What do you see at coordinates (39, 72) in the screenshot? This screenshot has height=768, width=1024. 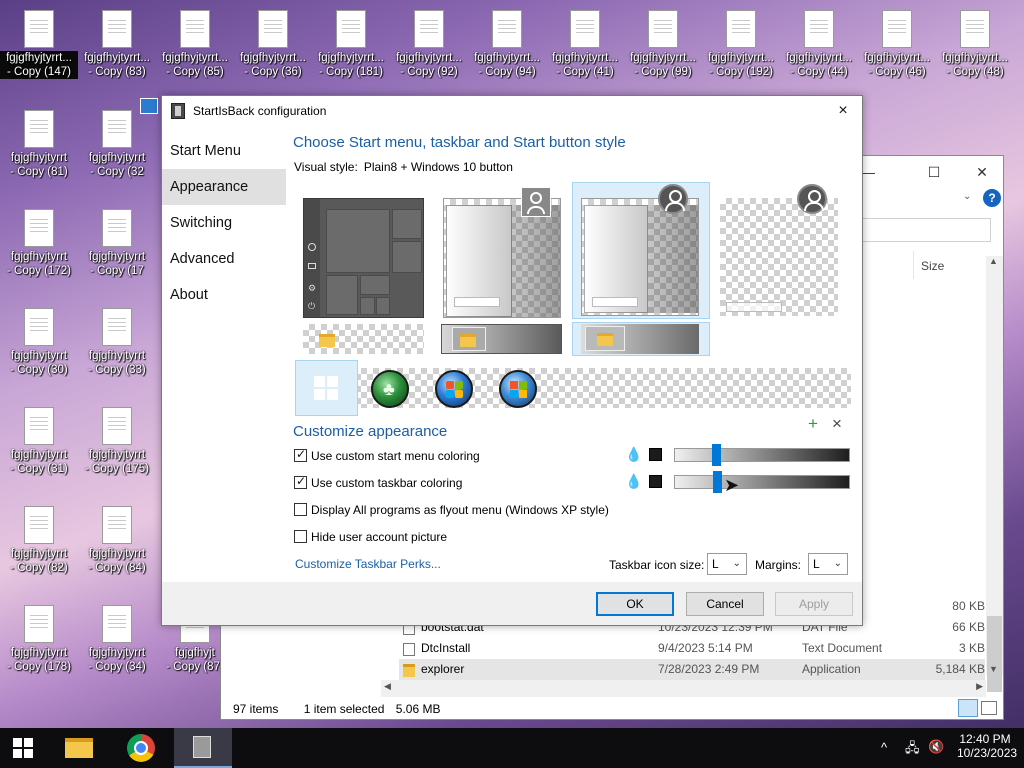 I see `desktop-icon-label: - Copy (147)` at bounding box center [39, 72].